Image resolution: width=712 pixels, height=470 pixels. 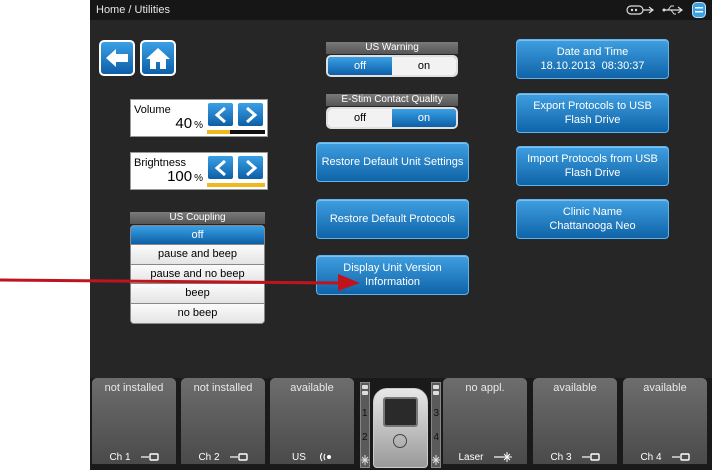 I want to click on version-info-button: Display Unit Version Information, so click(x=392, y=275).